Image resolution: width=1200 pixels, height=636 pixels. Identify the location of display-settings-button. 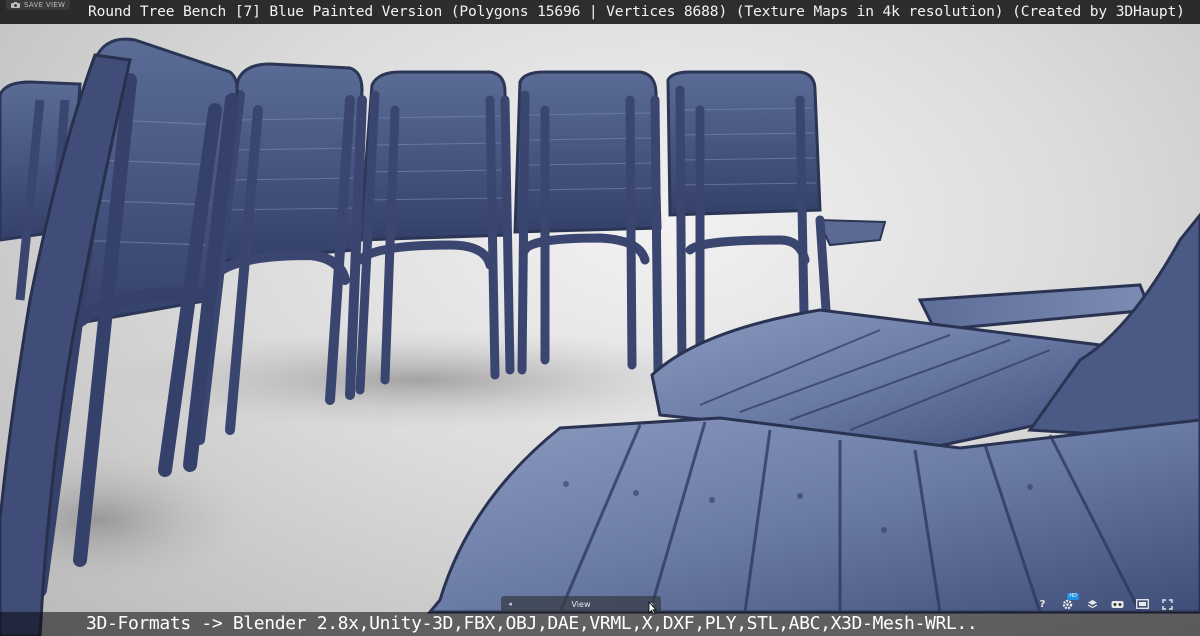
(1142, 604).